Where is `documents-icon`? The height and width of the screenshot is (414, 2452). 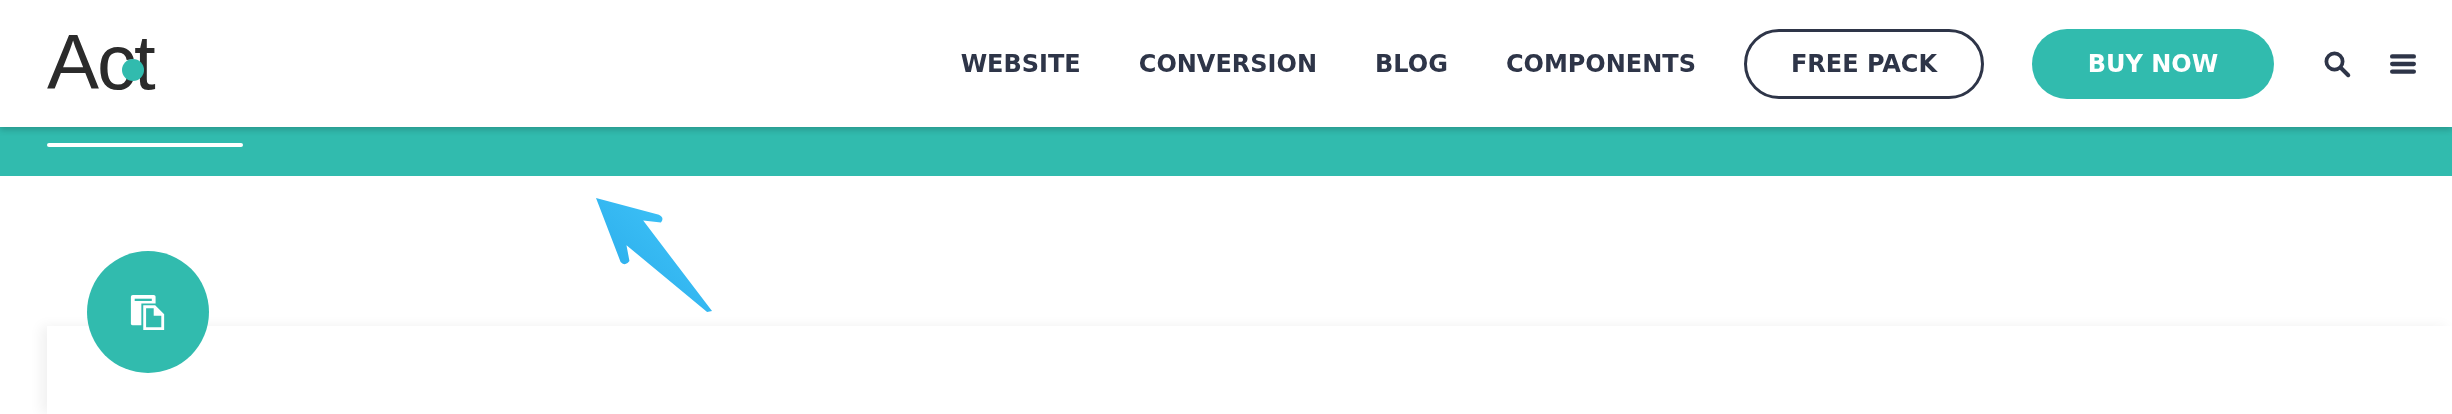 documents-icon is located at coordinates (148, 312).